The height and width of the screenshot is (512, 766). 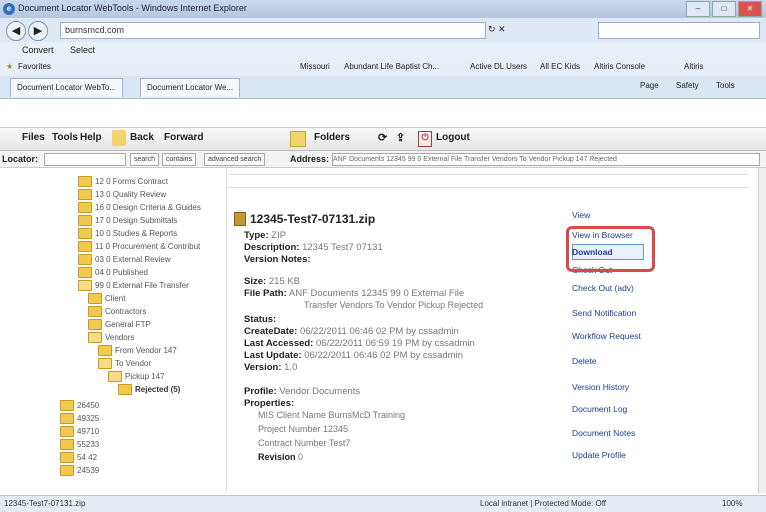 I want to click on version-notes-row: Version Notes:, so click(x=277, y=259).